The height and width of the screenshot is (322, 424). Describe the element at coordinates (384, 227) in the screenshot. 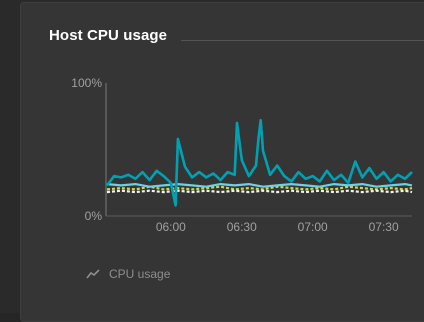

I see `x-tick-label: 07:30` at that location.